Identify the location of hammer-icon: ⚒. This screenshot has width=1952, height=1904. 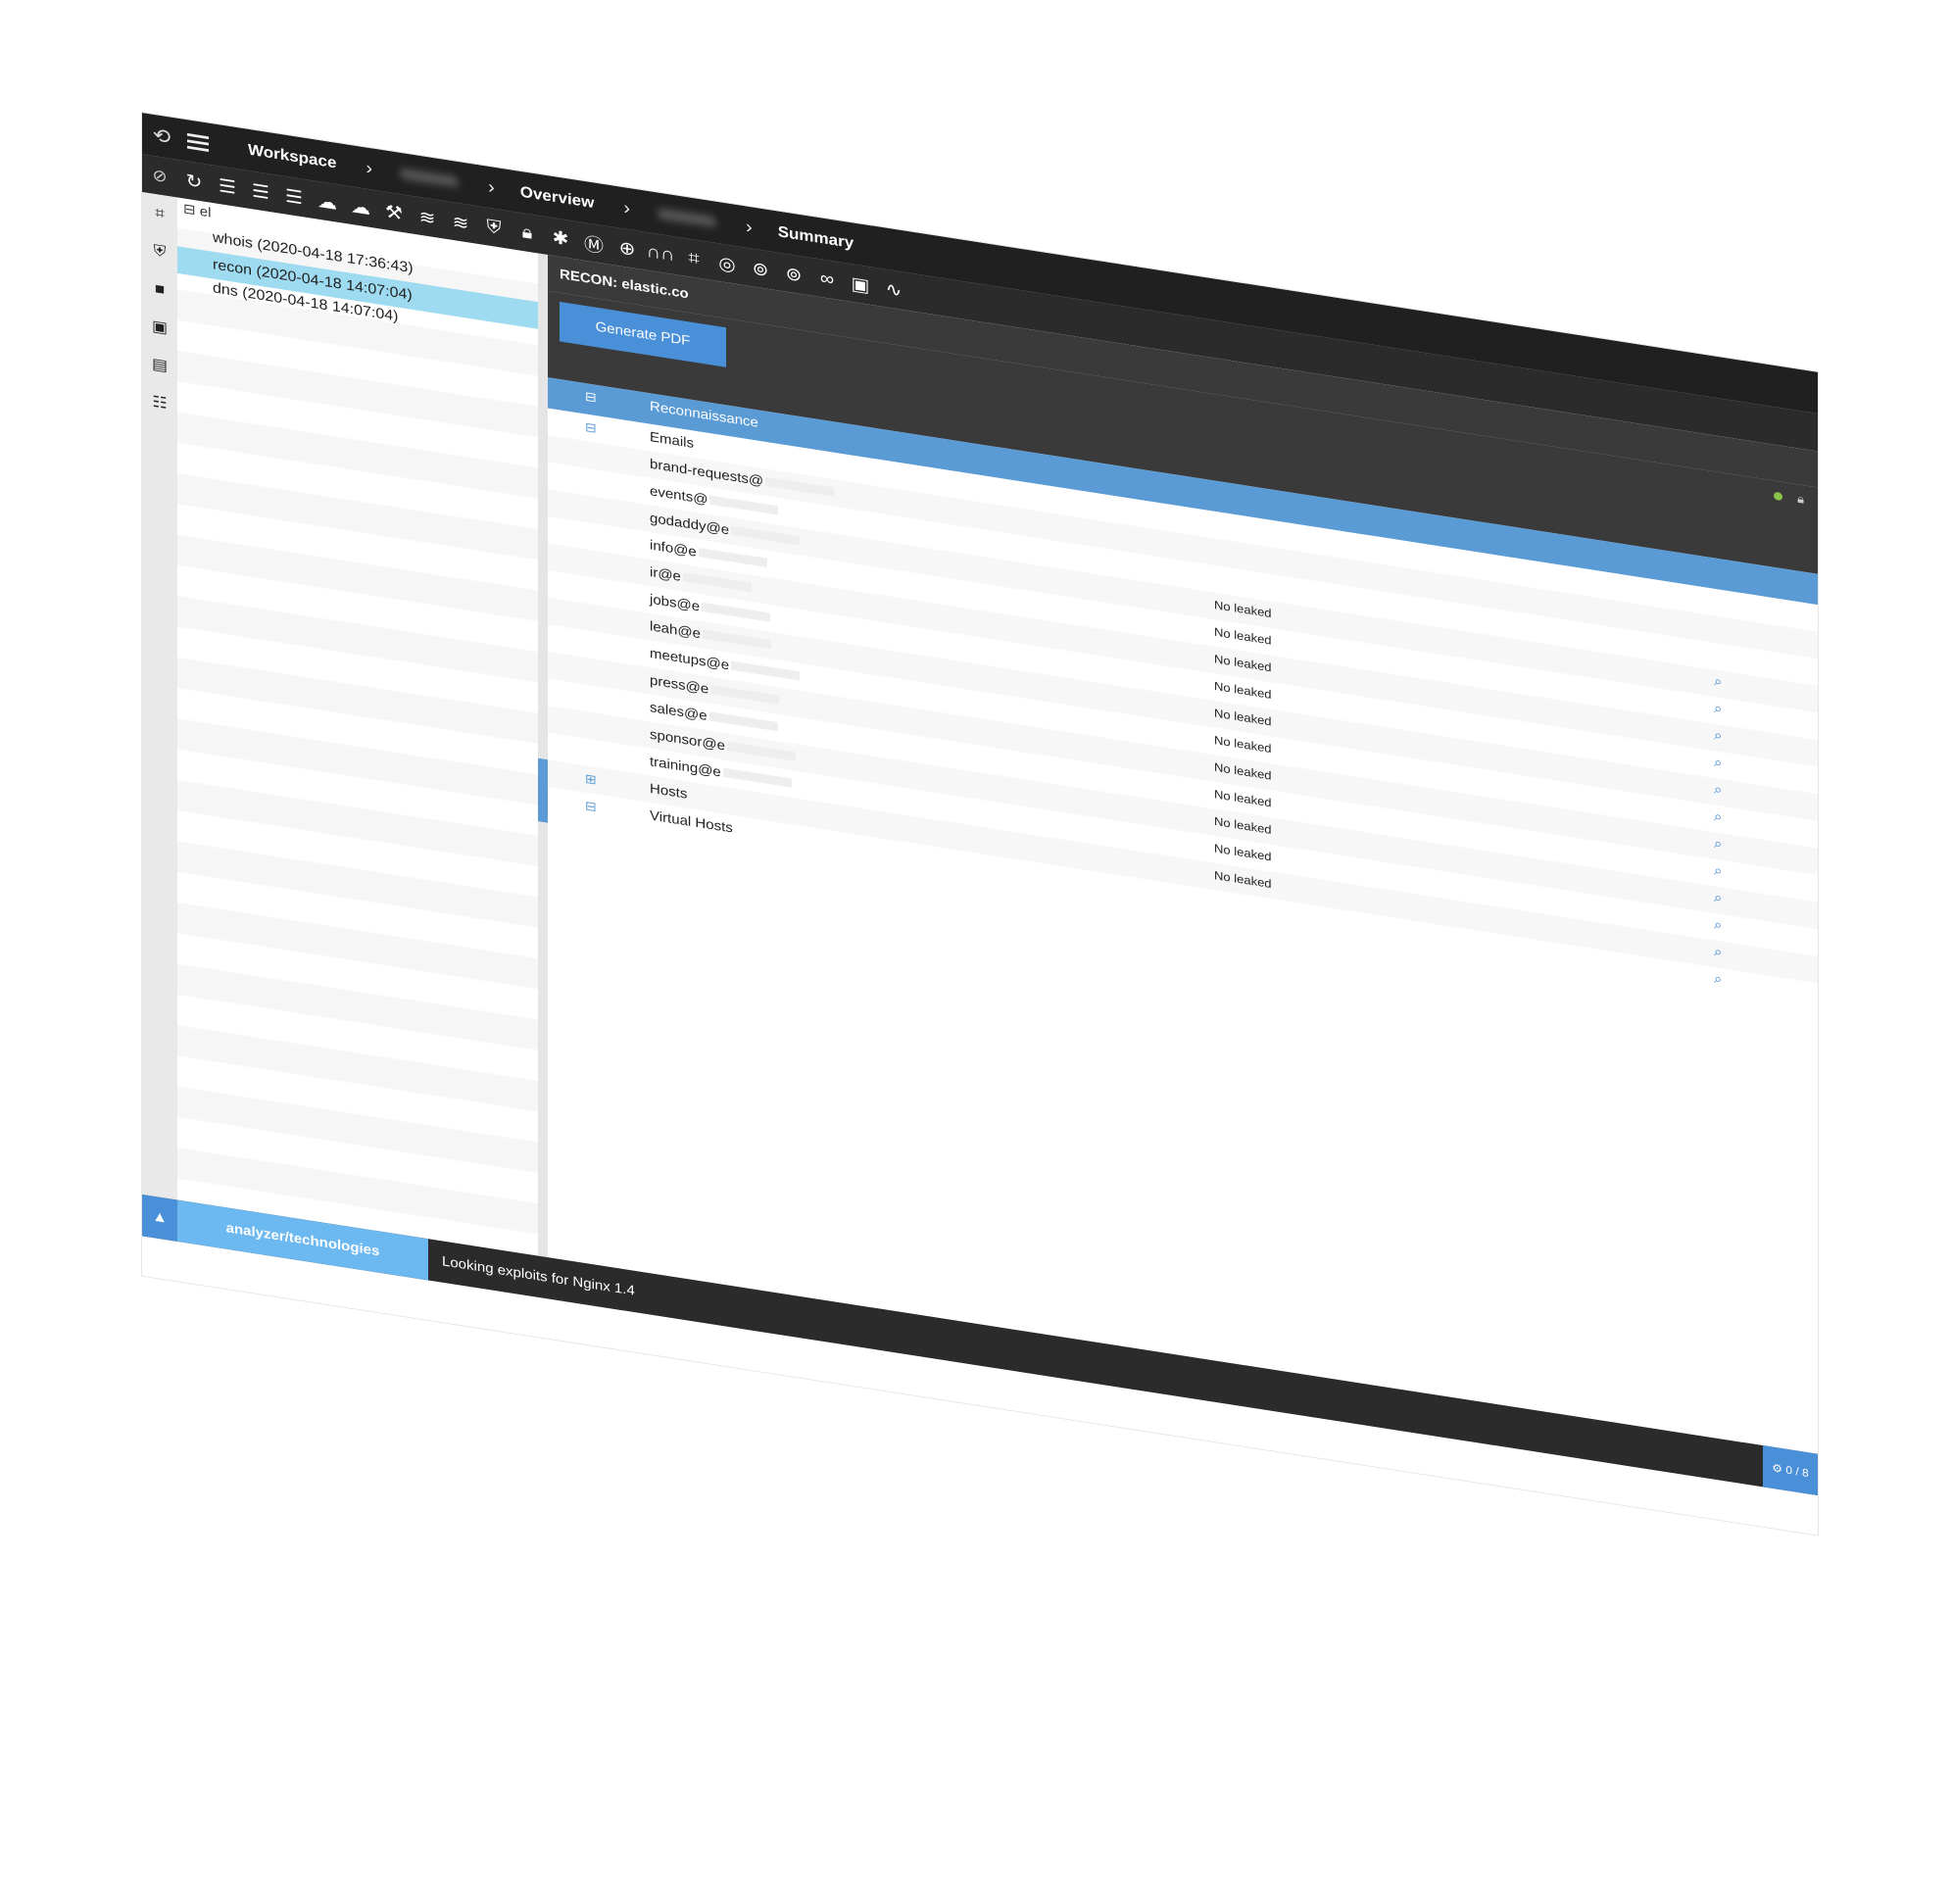
(394, 211).